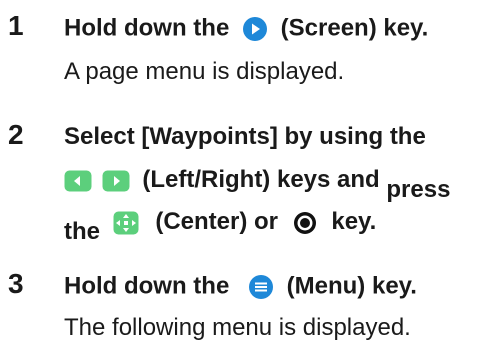 The height and width of the screenshot is (347, 500). I want to click on step-2-key-end: key., so click(354, 221).